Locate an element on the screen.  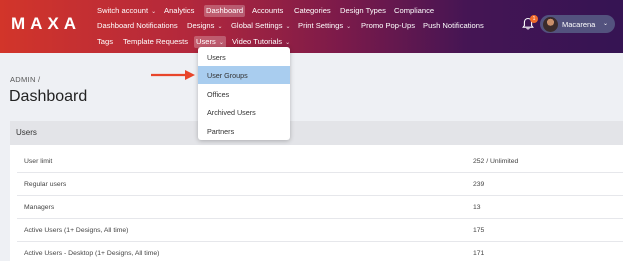
app-logo: MAXA is located at coordinates (46, 24).